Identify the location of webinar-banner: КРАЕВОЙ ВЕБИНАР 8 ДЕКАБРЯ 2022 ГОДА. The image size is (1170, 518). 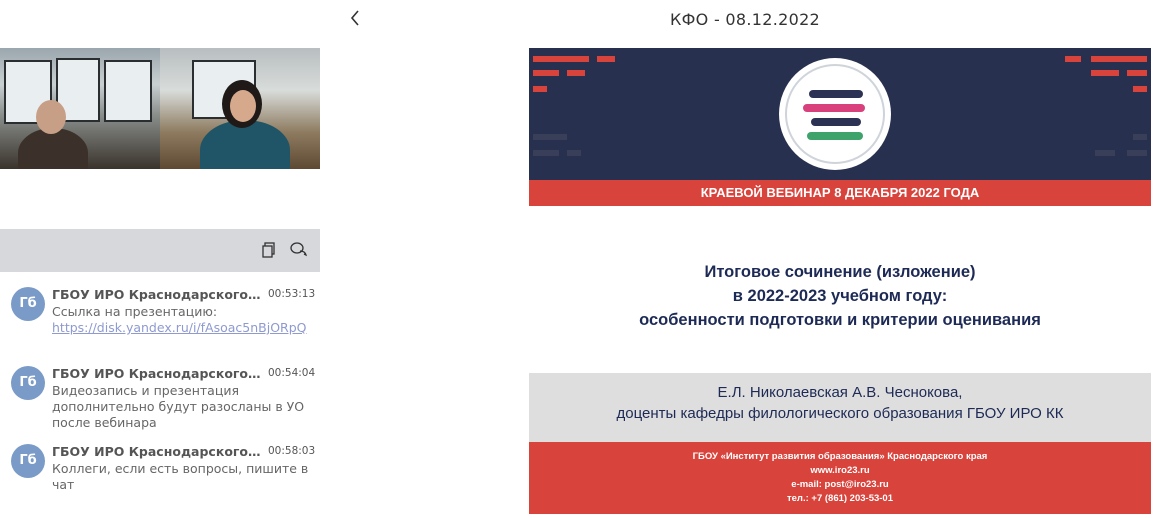
(840, 193).